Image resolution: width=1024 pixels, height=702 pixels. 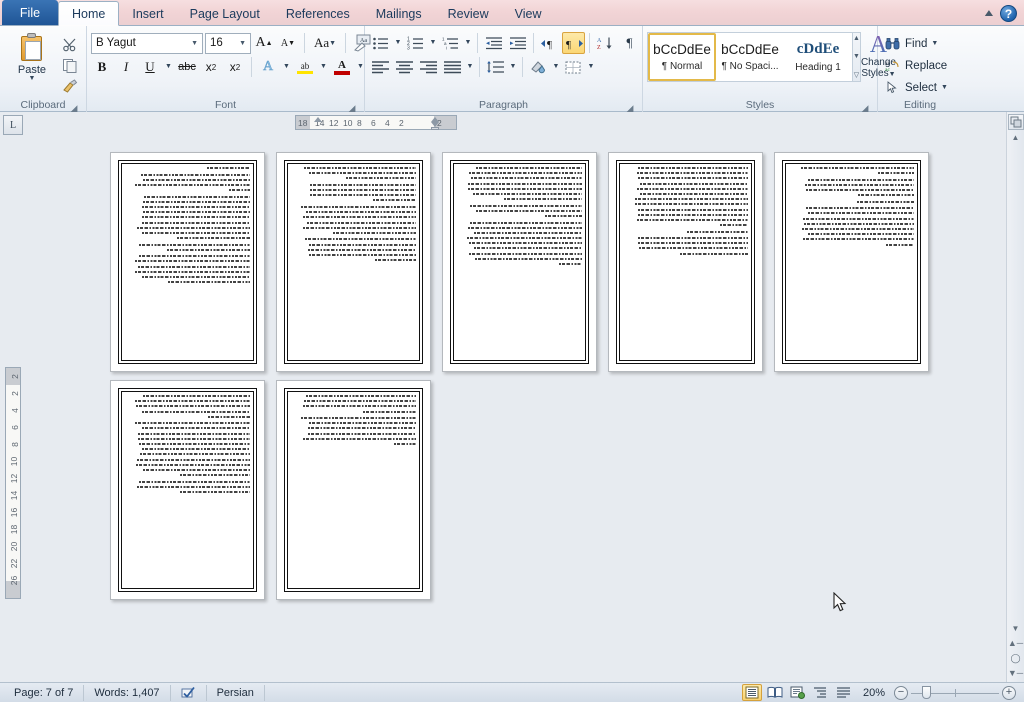 What do you see at coordinates (1009, 692) in the screenshot?
I see `zoom-in-button: +` at bounding box center [1009, 692].